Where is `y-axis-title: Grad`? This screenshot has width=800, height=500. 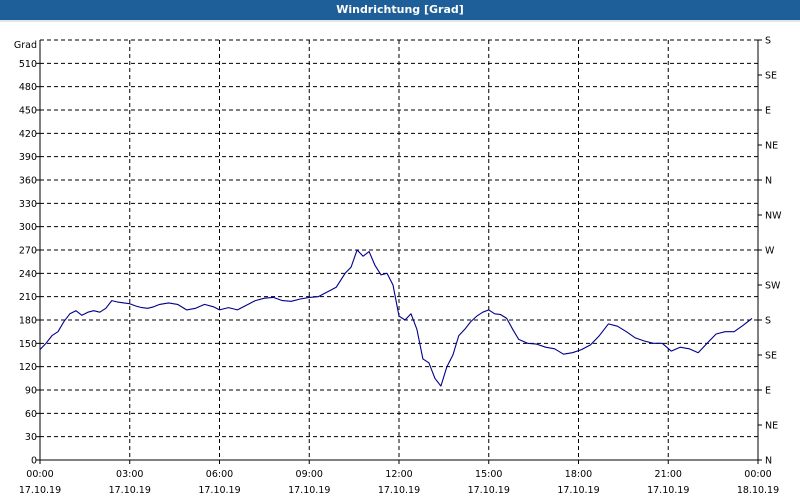 y-axis-title: Grad is located at coordinates (25, 45).